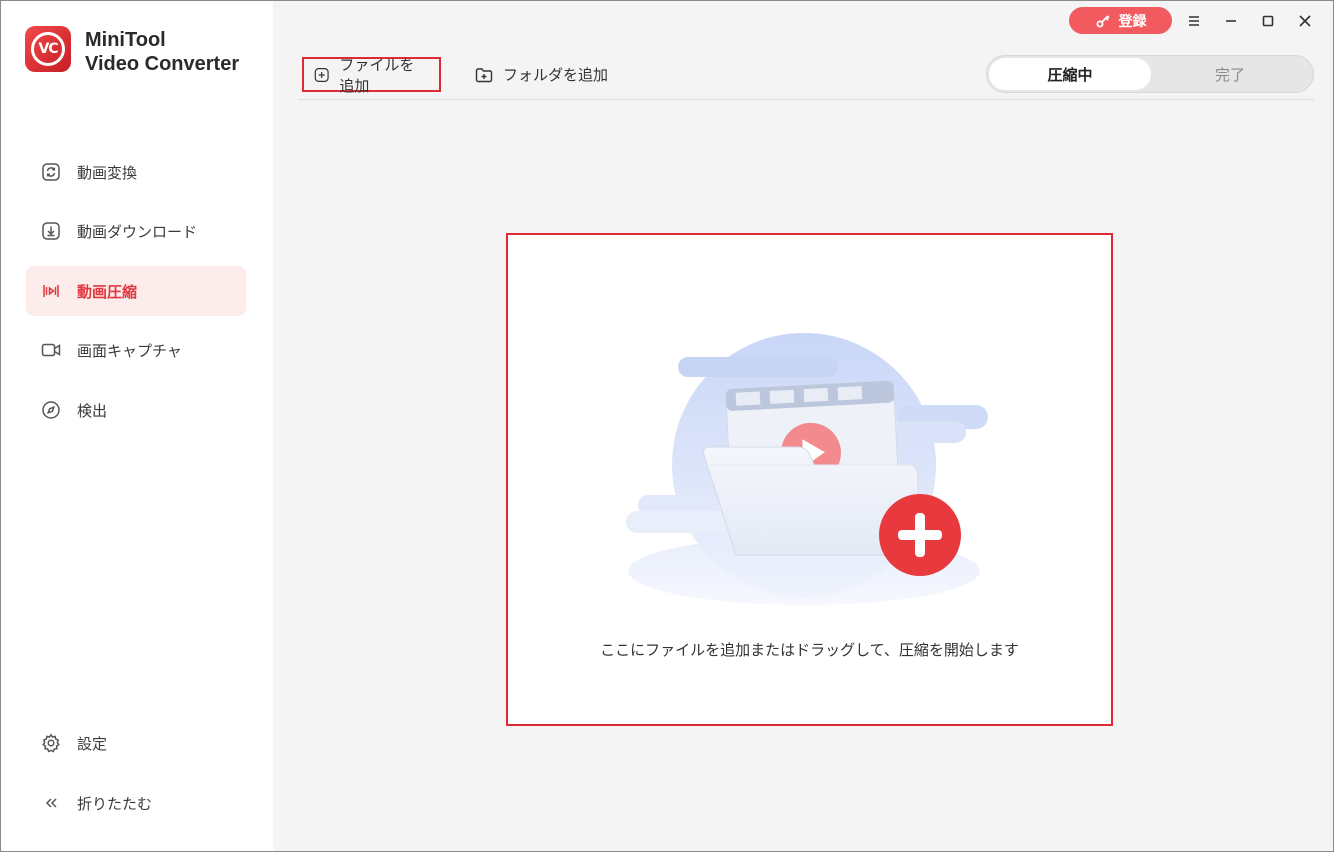 This screenshot has height=852, width=1334. Describe the element at coordinates (125, 40) in the screenshot. I see `app-title-line1: MiniTool` at that location.